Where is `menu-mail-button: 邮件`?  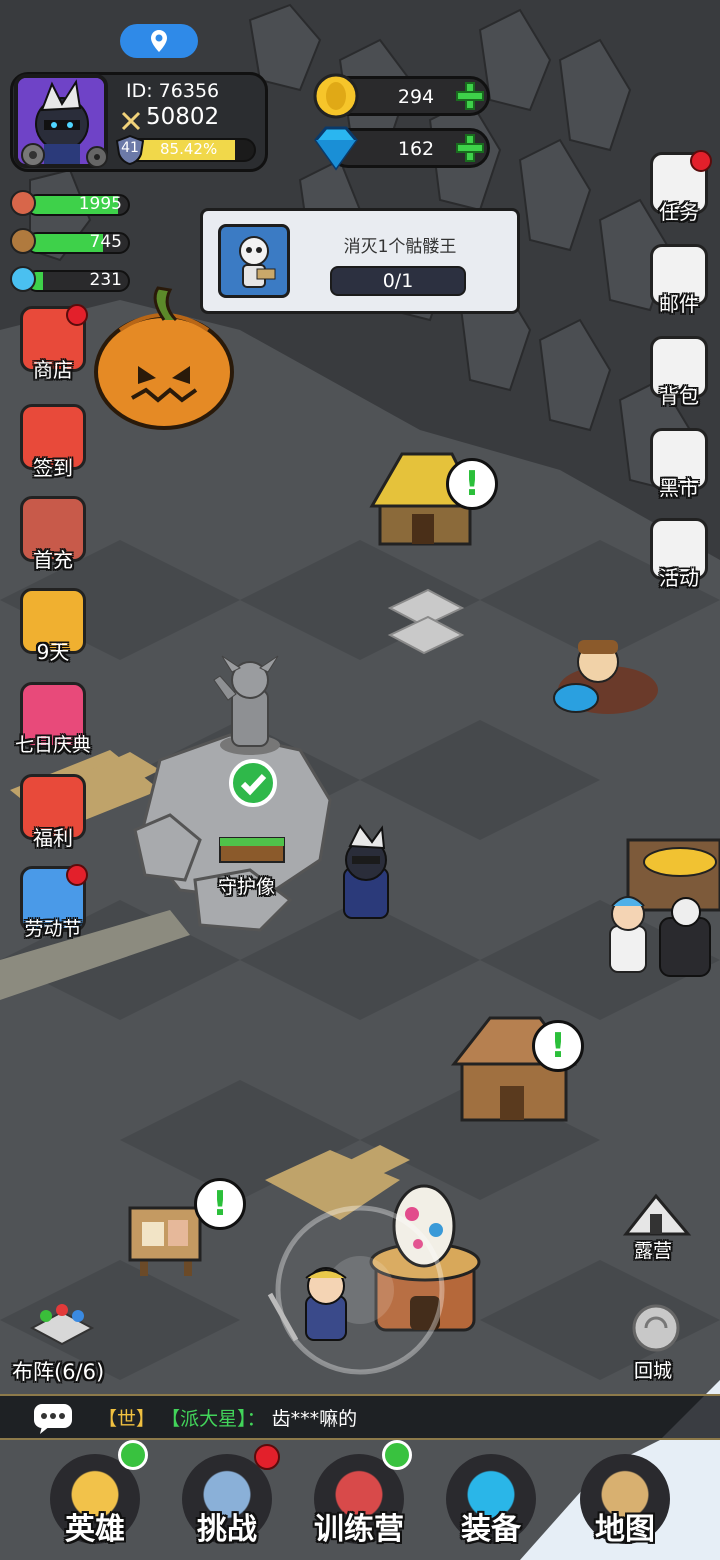
menu-mail-button: 邮件 is located at coordinates (677, 280).